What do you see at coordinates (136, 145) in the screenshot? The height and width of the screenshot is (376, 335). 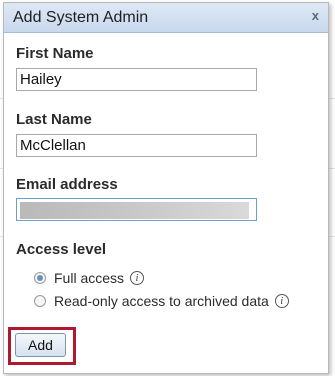 I see `last-name-field` at bounding box center [136, 145].